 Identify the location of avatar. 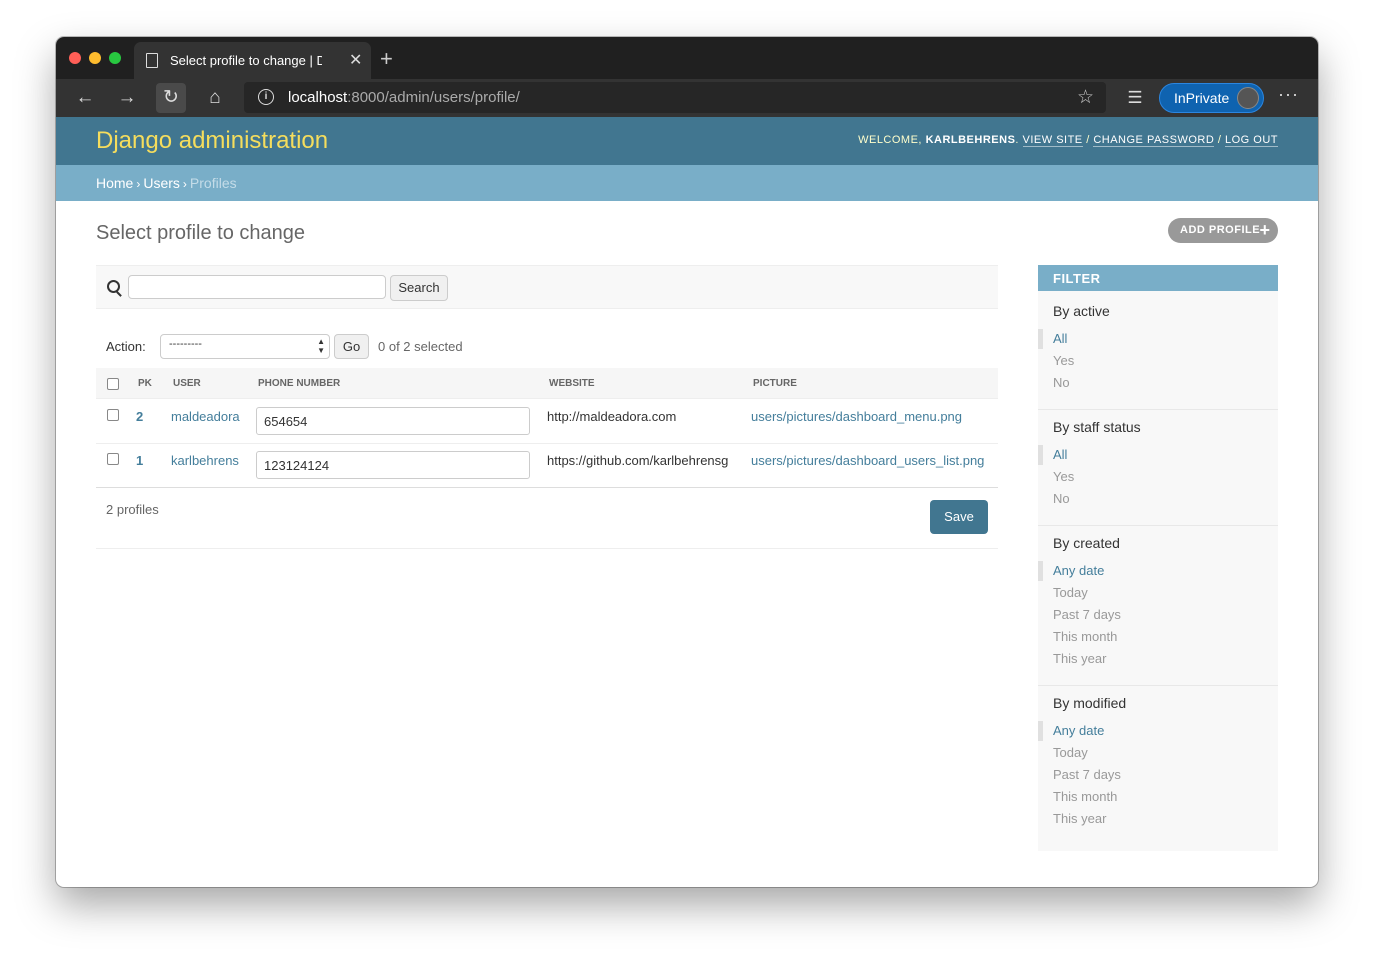
(1248, 98).